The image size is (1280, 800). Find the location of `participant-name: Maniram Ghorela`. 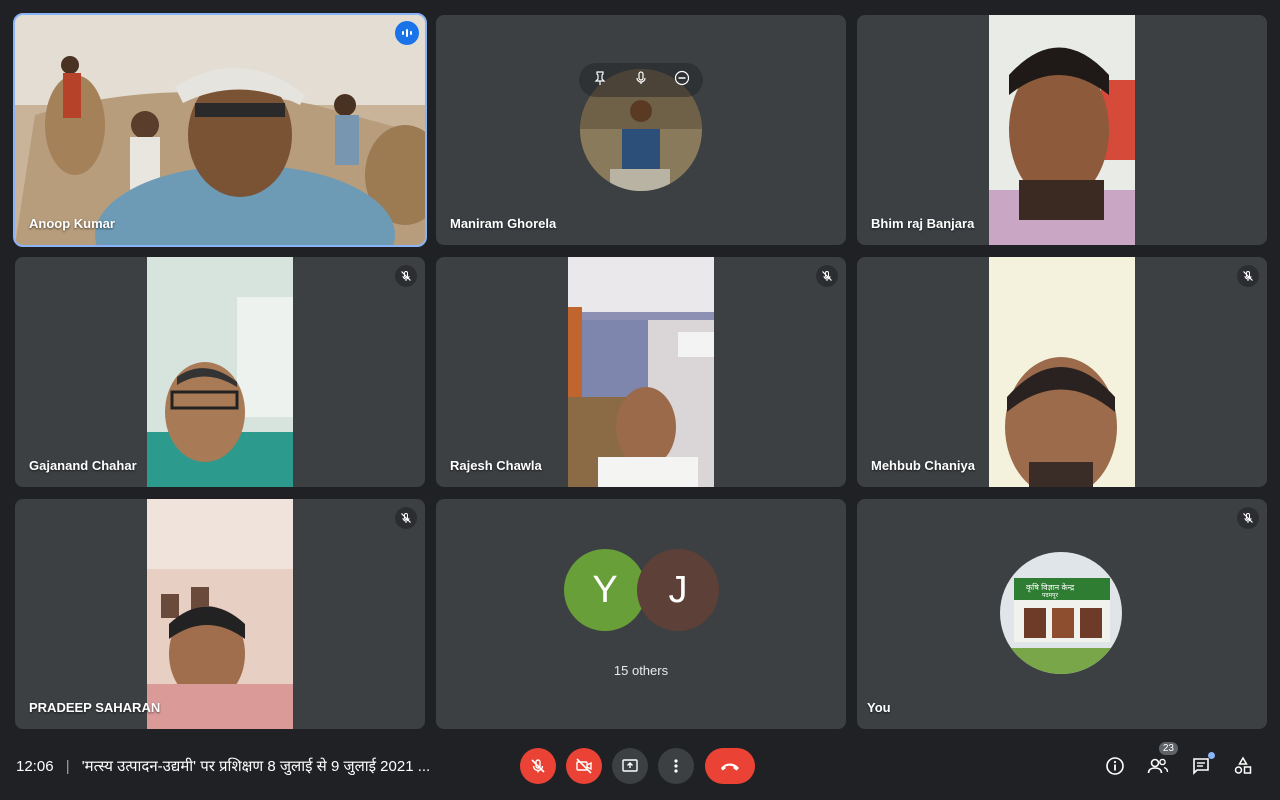

participant-name: Maniram Ghorela is located at coordinates (503, 223).